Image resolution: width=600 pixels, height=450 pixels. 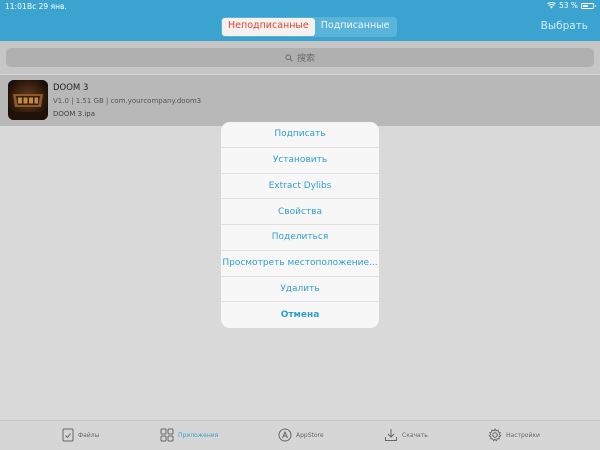 I want to click on status-date: Вс 29 янв., so click(x=47, y=6).